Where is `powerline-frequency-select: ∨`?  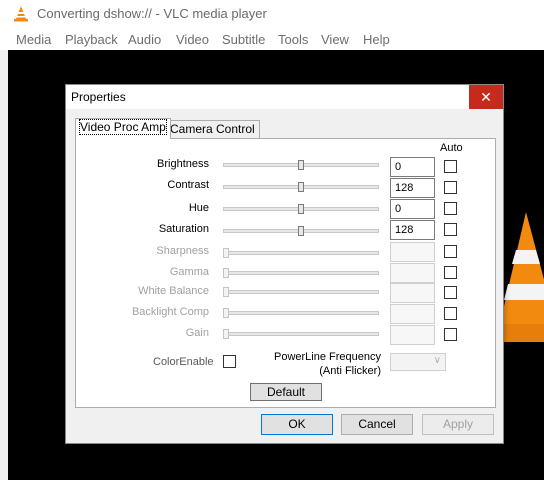 powerline-frequency-select: ∨ is located at coordinates (418, 362).